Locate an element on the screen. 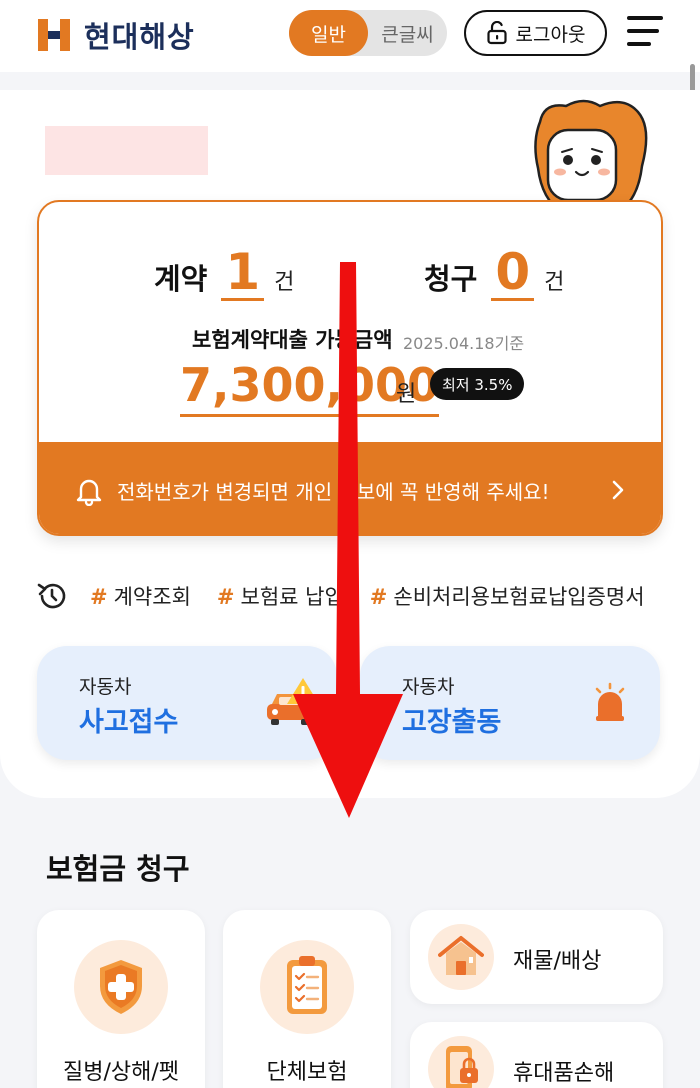 The image size is (700, 1088). loan-rate-badge: 최저 3.5% is located at coordinates (477, 384).